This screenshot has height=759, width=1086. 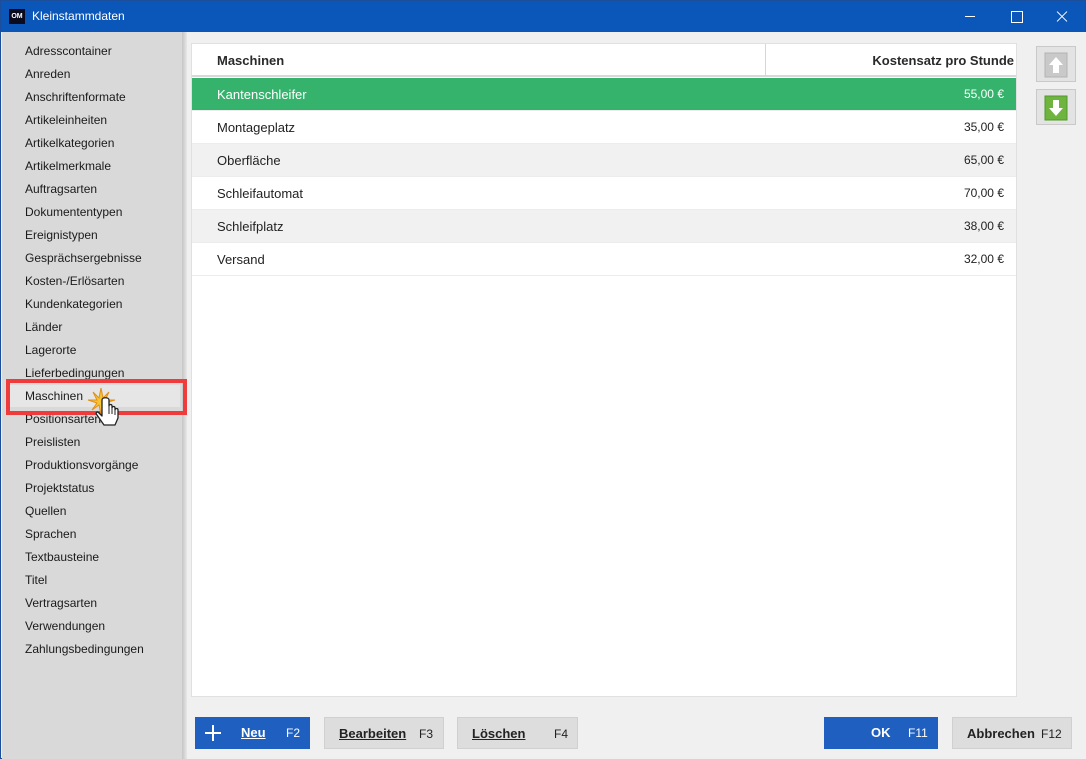 I want to click on edit-button-shortcut: F3, so click(x=426, y=734).